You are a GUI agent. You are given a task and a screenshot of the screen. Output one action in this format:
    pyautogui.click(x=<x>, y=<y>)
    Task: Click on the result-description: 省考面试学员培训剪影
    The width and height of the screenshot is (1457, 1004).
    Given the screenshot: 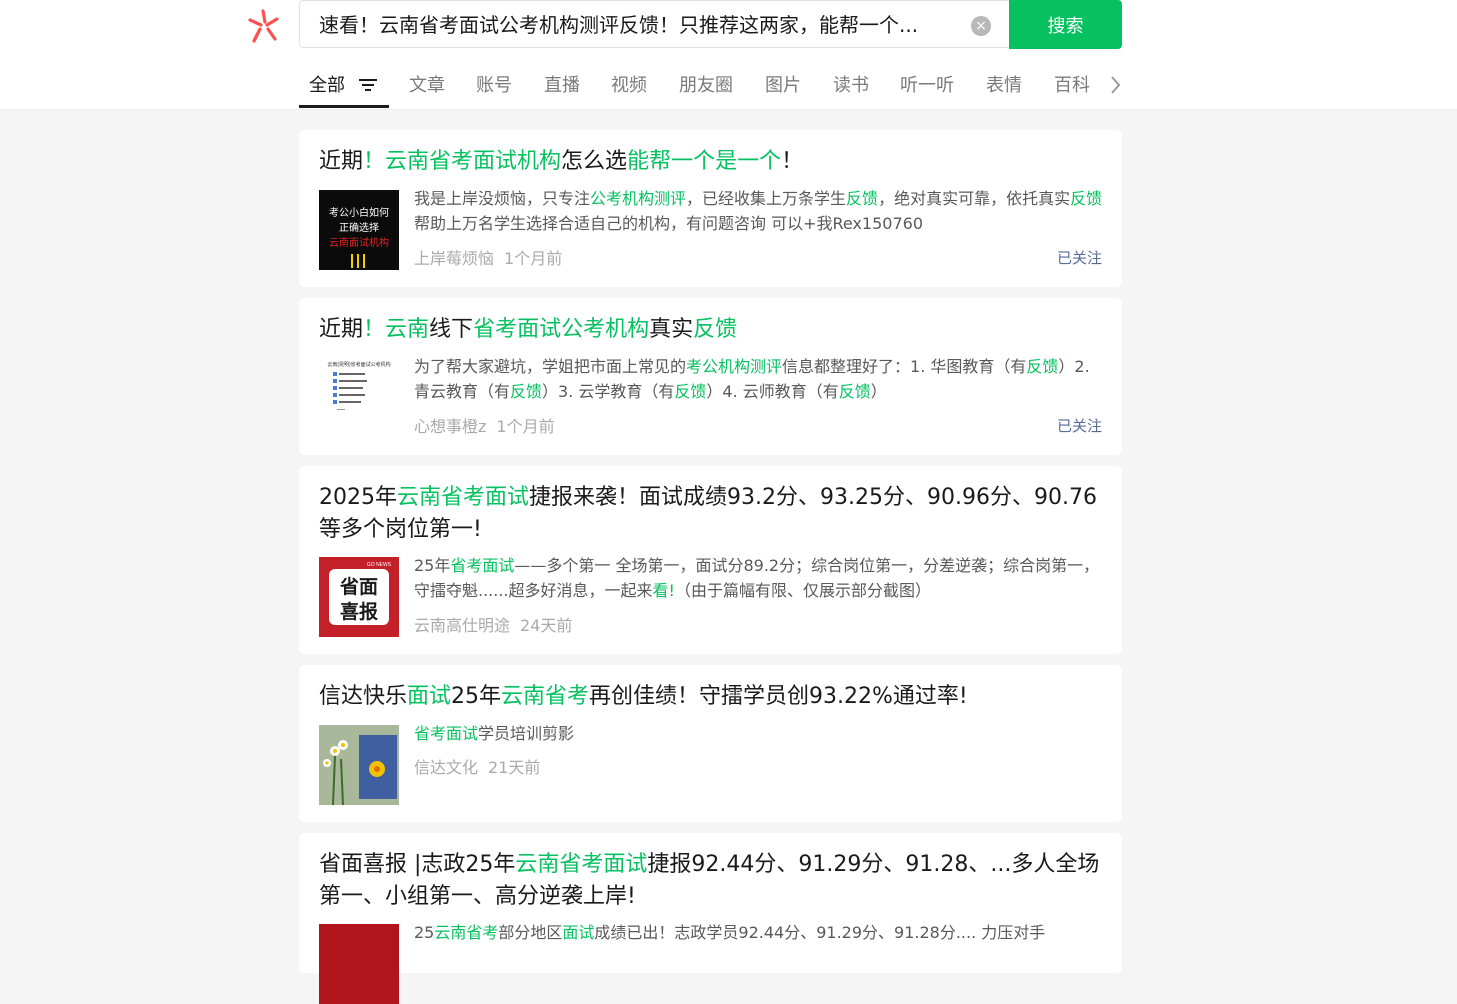 What is the action you would take?
    pyautogui.click(x=759, y=733)
    